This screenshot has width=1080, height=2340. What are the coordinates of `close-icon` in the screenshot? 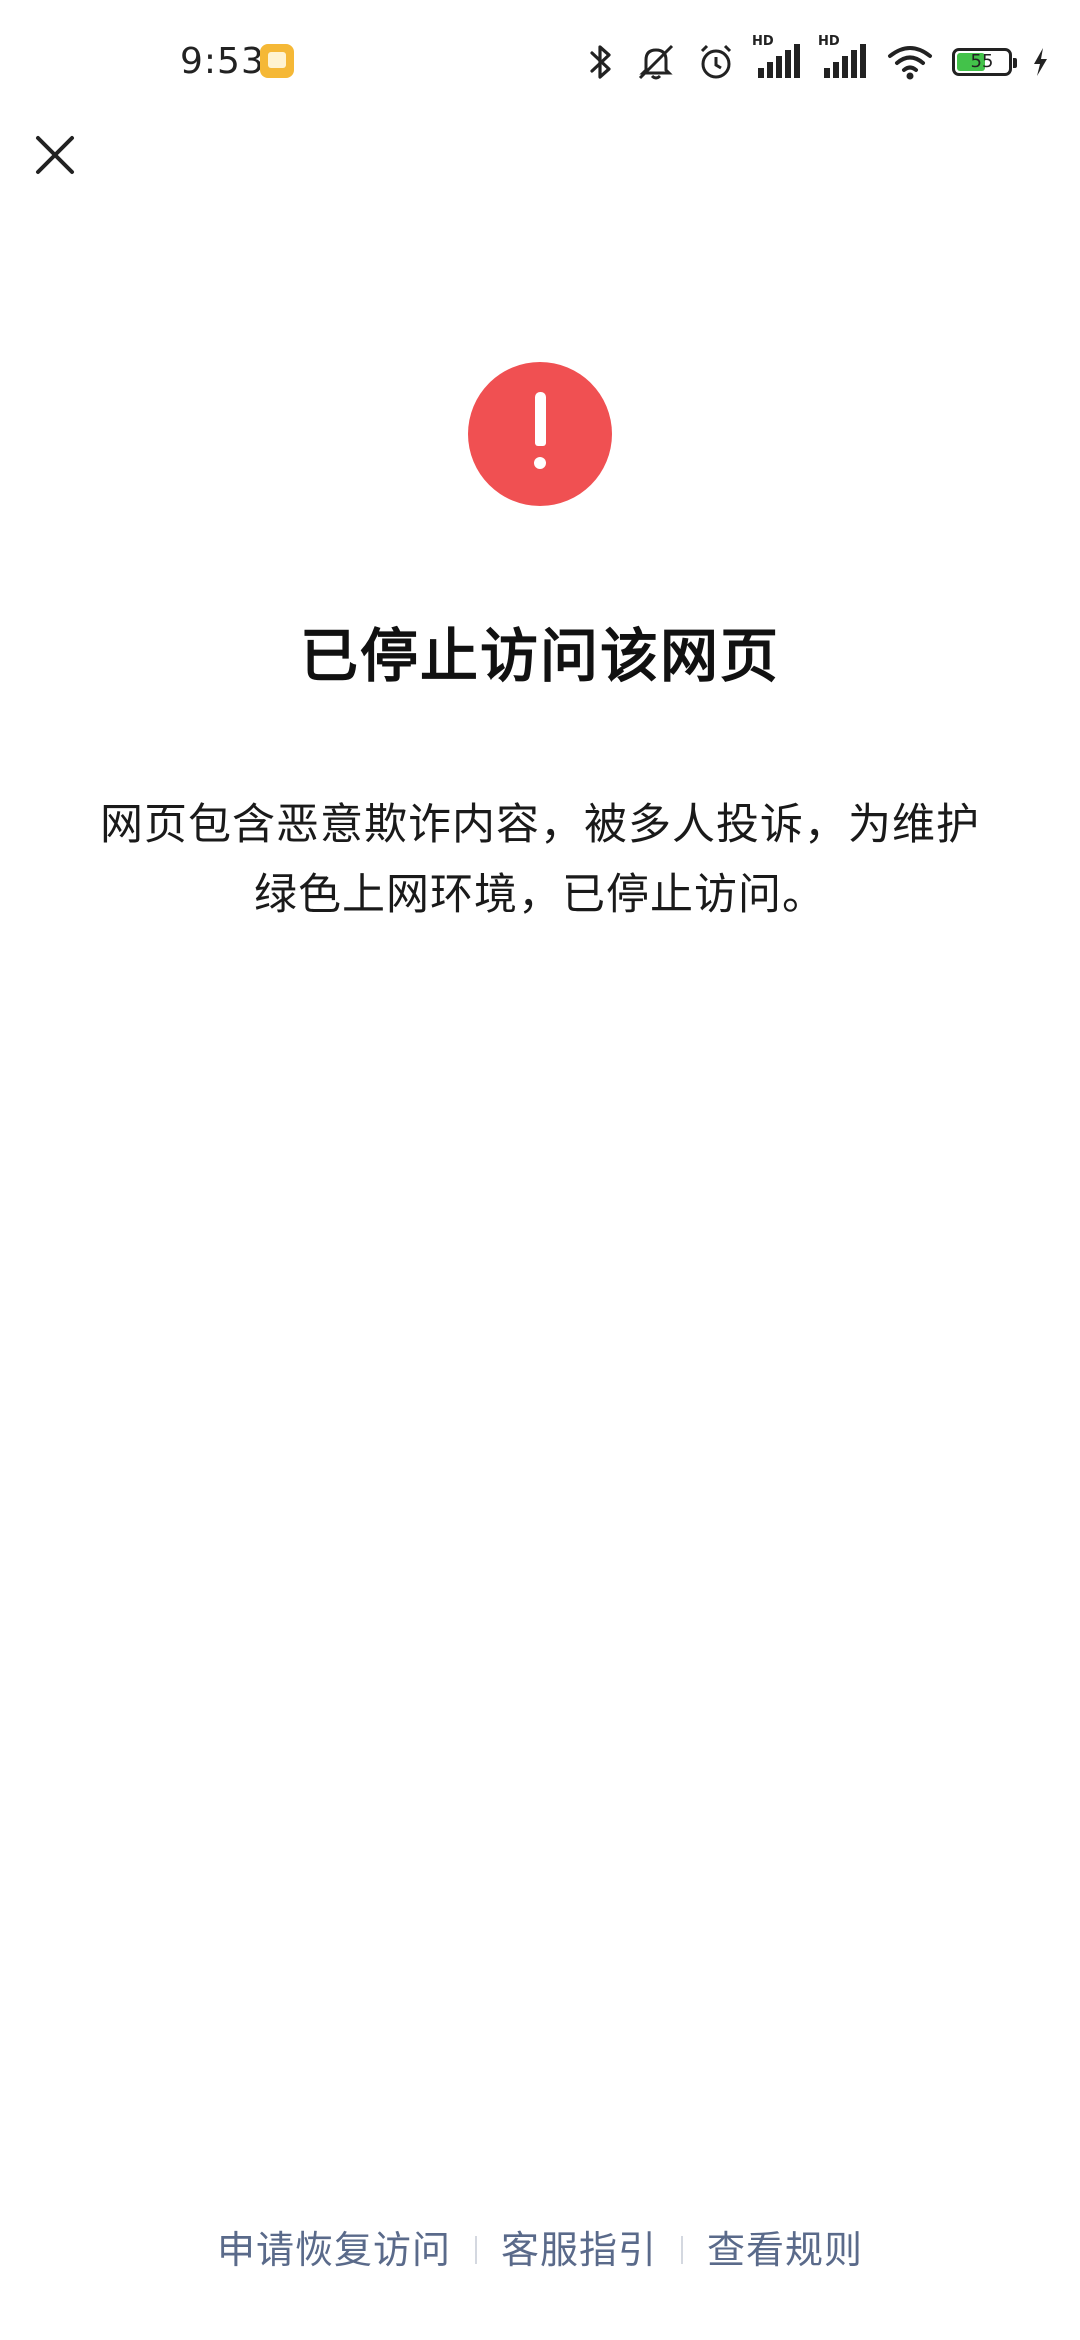 It's located at (55, 155).